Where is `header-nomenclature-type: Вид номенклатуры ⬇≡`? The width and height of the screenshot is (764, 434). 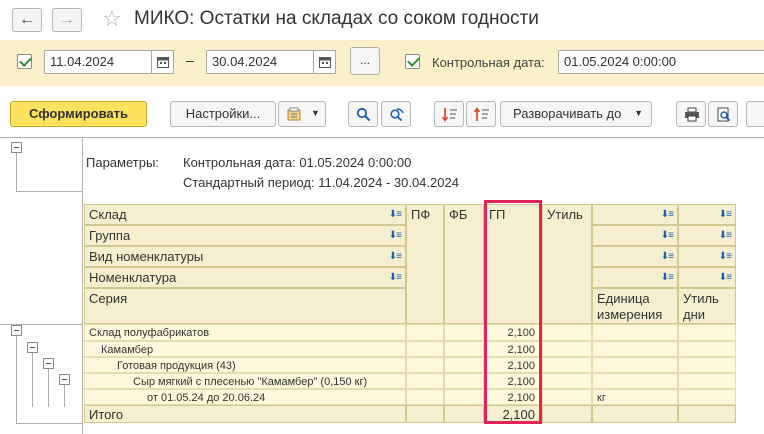
header-nomenclature-type: Вид номенклатуры ⬇≡ is located at coordinates (245, 256).